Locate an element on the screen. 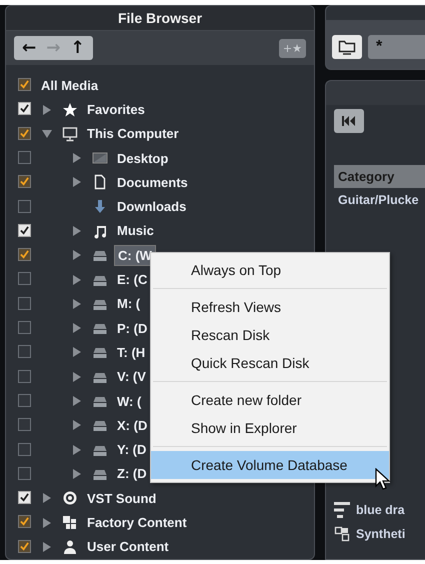  result-item: blue dra is located at coordinates (380, 510).